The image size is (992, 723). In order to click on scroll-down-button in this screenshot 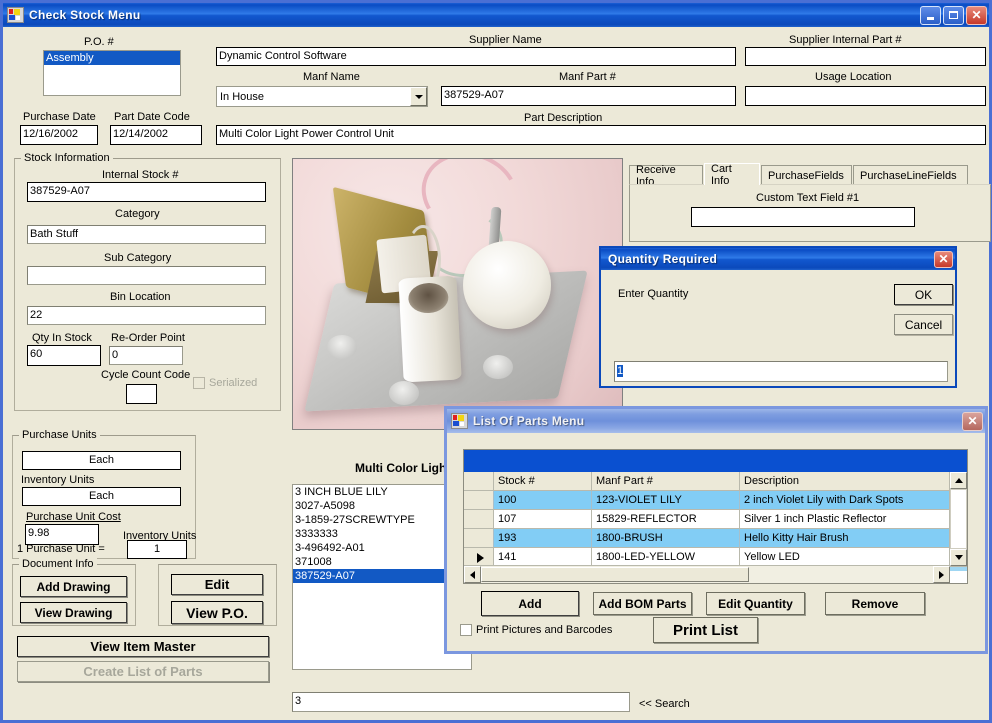, I will do `click(958, 557)`.